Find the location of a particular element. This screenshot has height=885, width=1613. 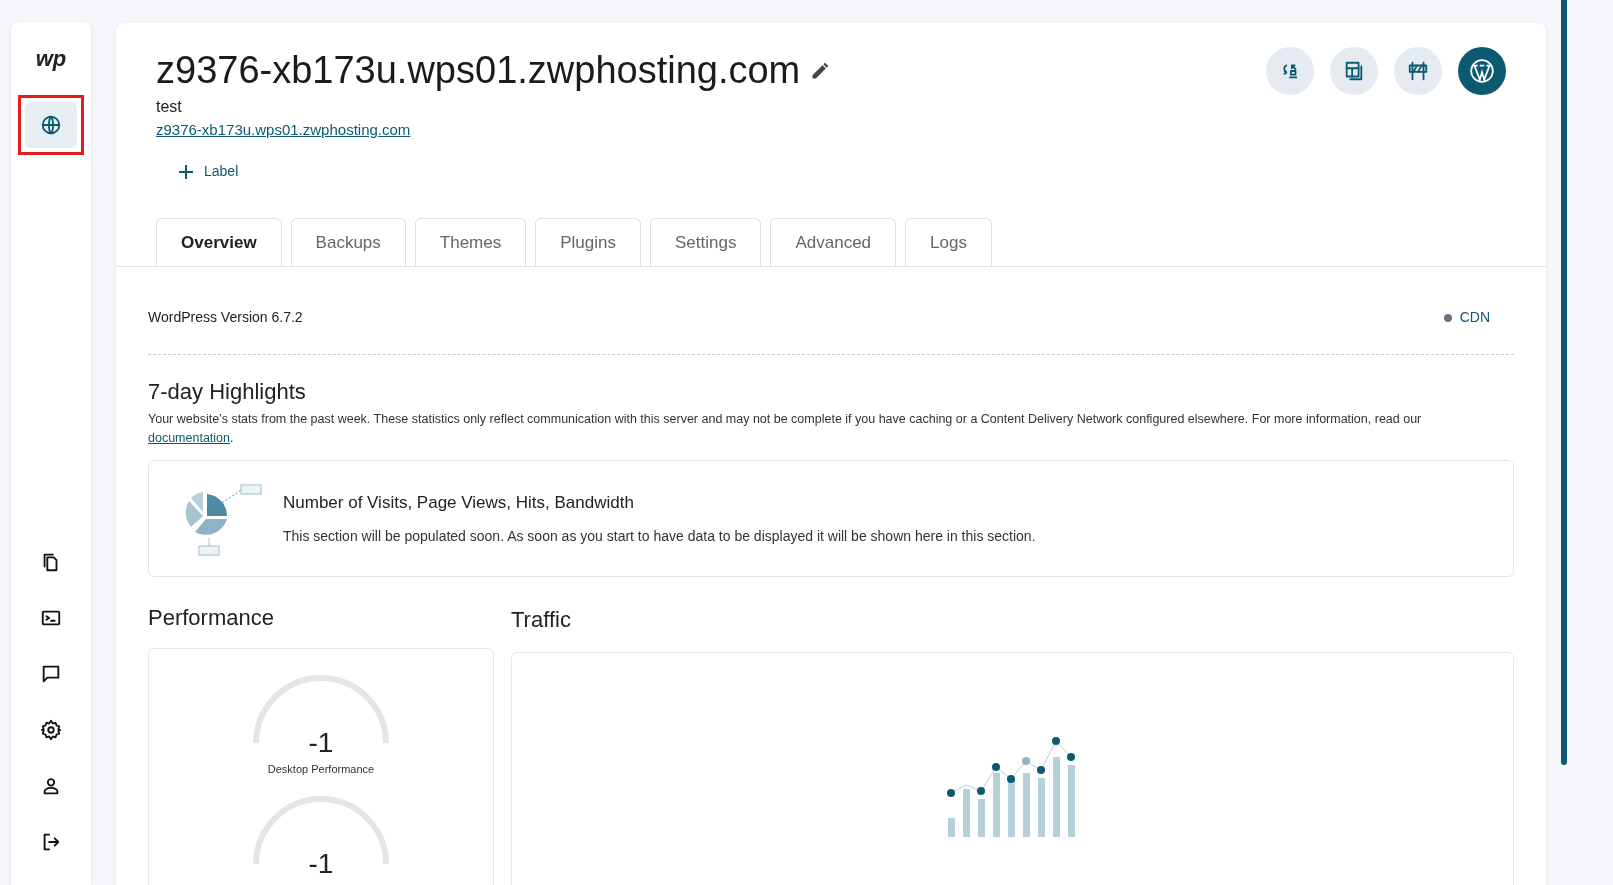

sites-nav-button is located at coordinates (51, 125).